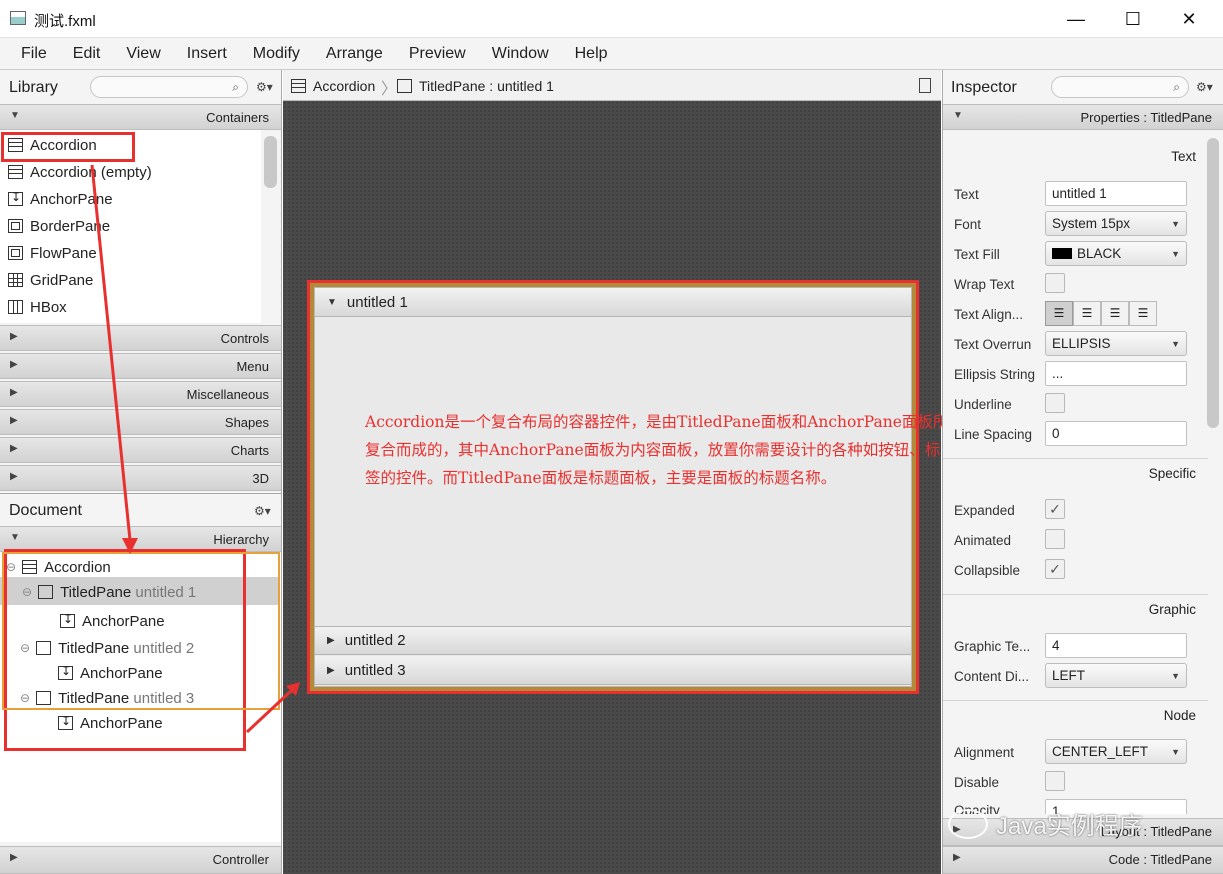 This screenshot has width=1223, height=874. Describe the element at coordinates (968, 823) in the screenshot. I see `wechat-icon` at that location.